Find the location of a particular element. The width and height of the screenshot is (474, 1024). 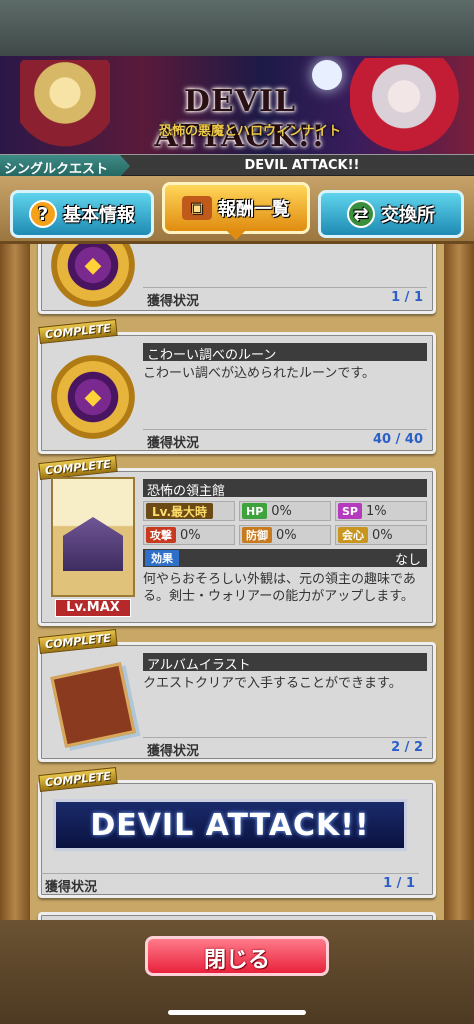

tab-reward-list-label: 報酬一覧 is located at coordinates (254, 209).